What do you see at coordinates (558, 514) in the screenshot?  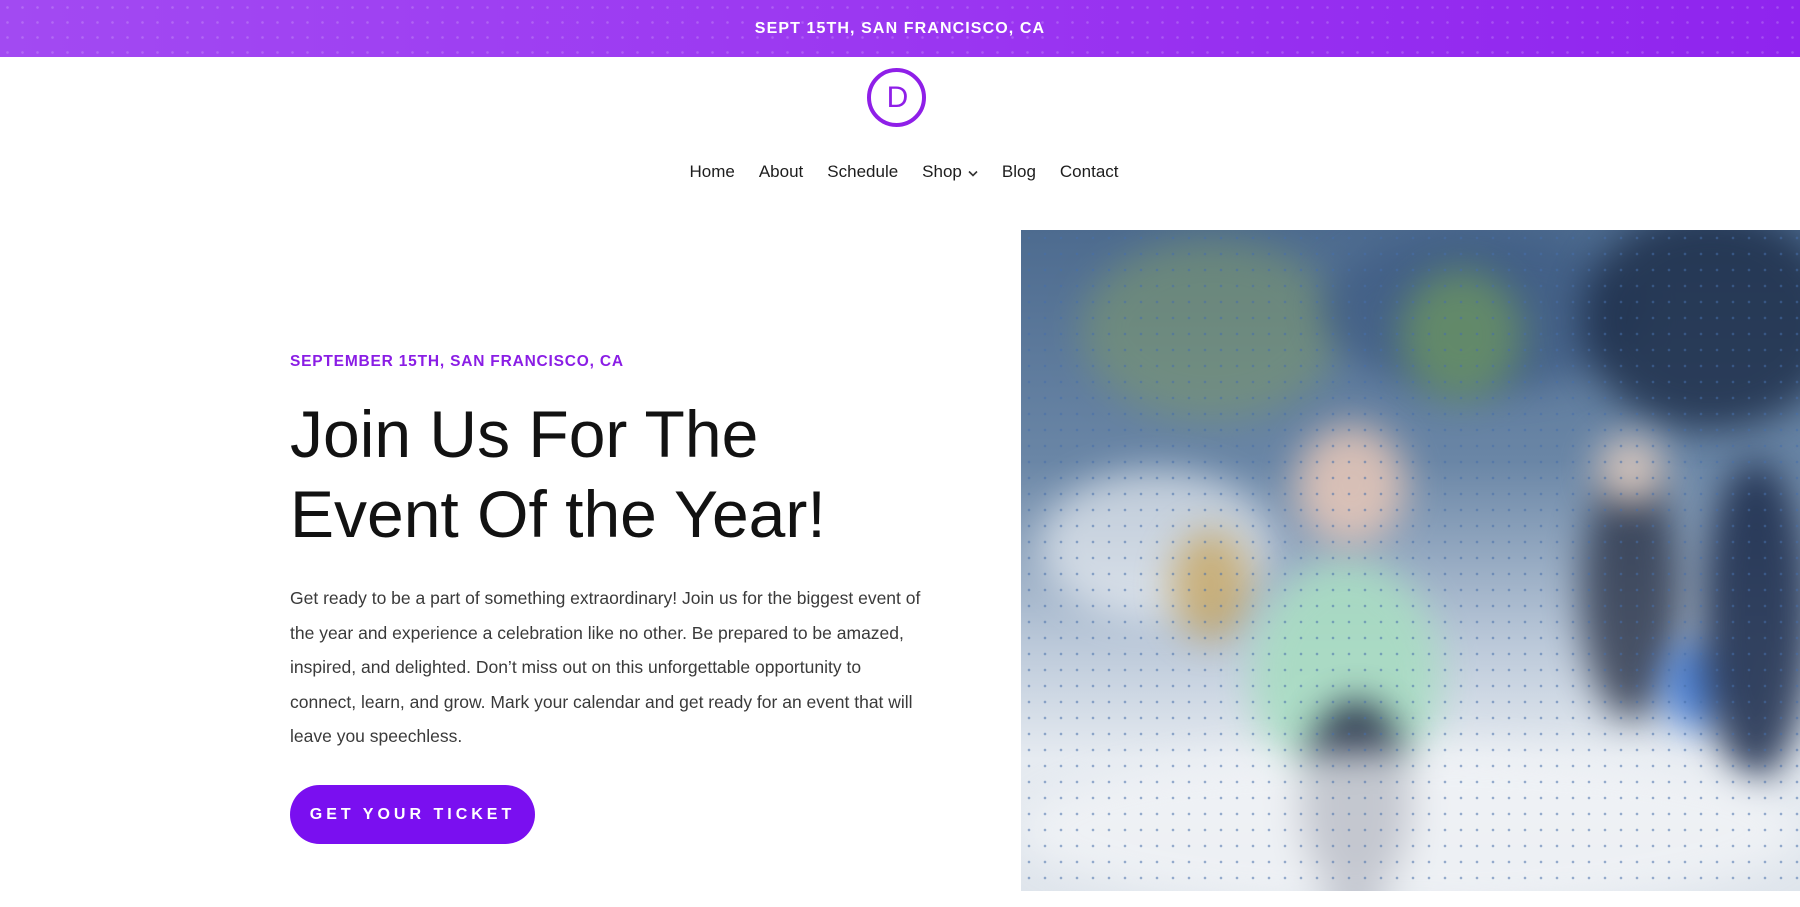 I see `hero-headline-line2: Event Of the Year!` at bounding box center [558, 514].